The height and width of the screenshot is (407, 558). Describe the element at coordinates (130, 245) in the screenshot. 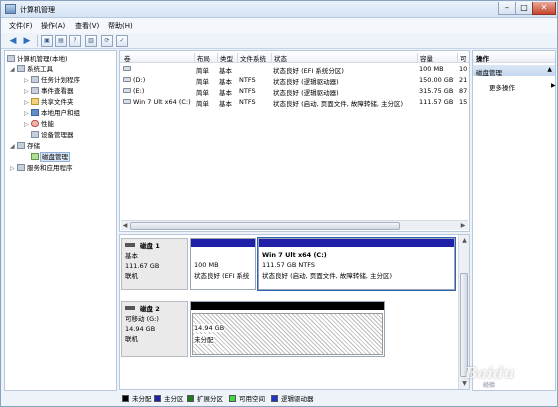

I see `disk-icon` at that location.